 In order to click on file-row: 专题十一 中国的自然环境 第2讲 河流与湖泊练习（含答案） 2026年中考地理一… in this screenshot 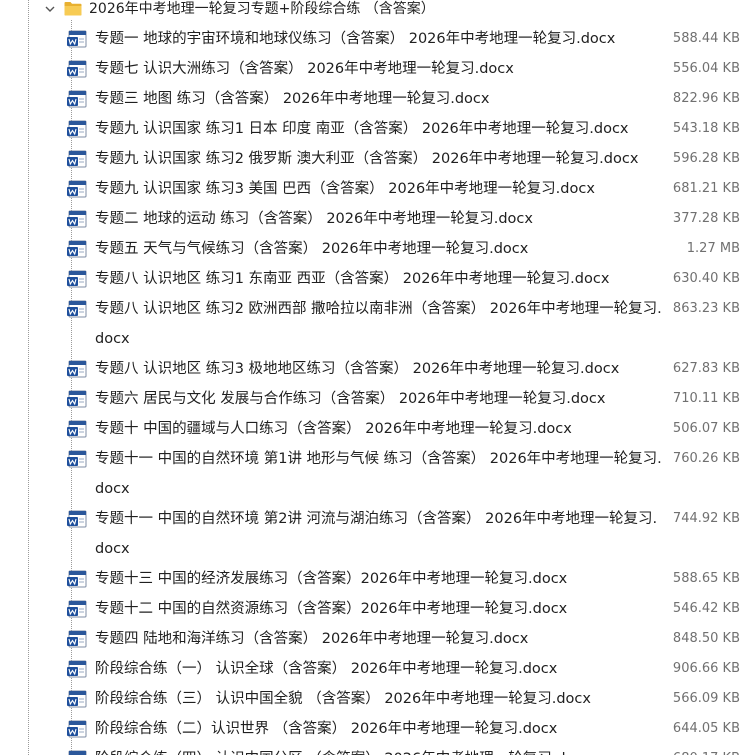, I will do `click(373, 534)`.